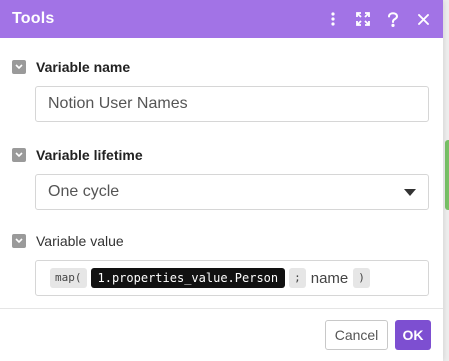 Image resolution: width=449 pixels, height=361 pixels. I want to click on dialog-footer: Cancel OK, so click(221, 334).